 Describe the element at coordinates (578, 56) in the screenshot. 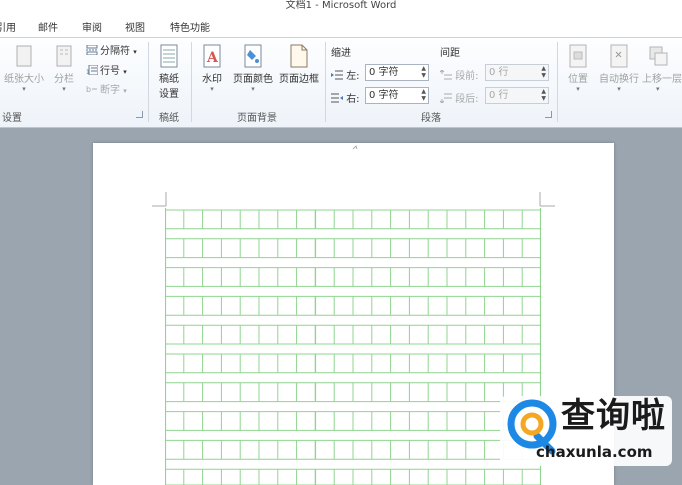

I see `position-icon` at that location.